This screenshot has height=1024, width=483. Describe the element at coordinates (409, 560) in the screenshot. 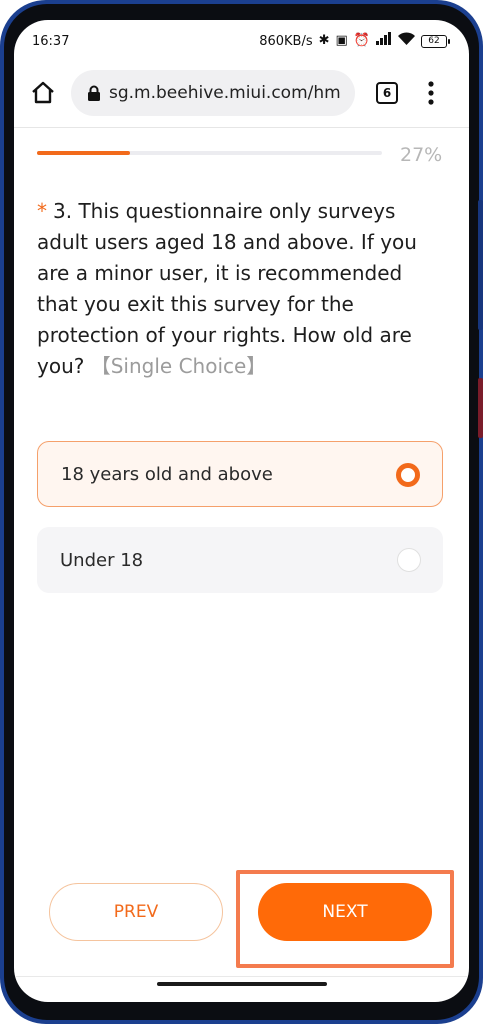

I see `radio-unchecked-icon` at that location.